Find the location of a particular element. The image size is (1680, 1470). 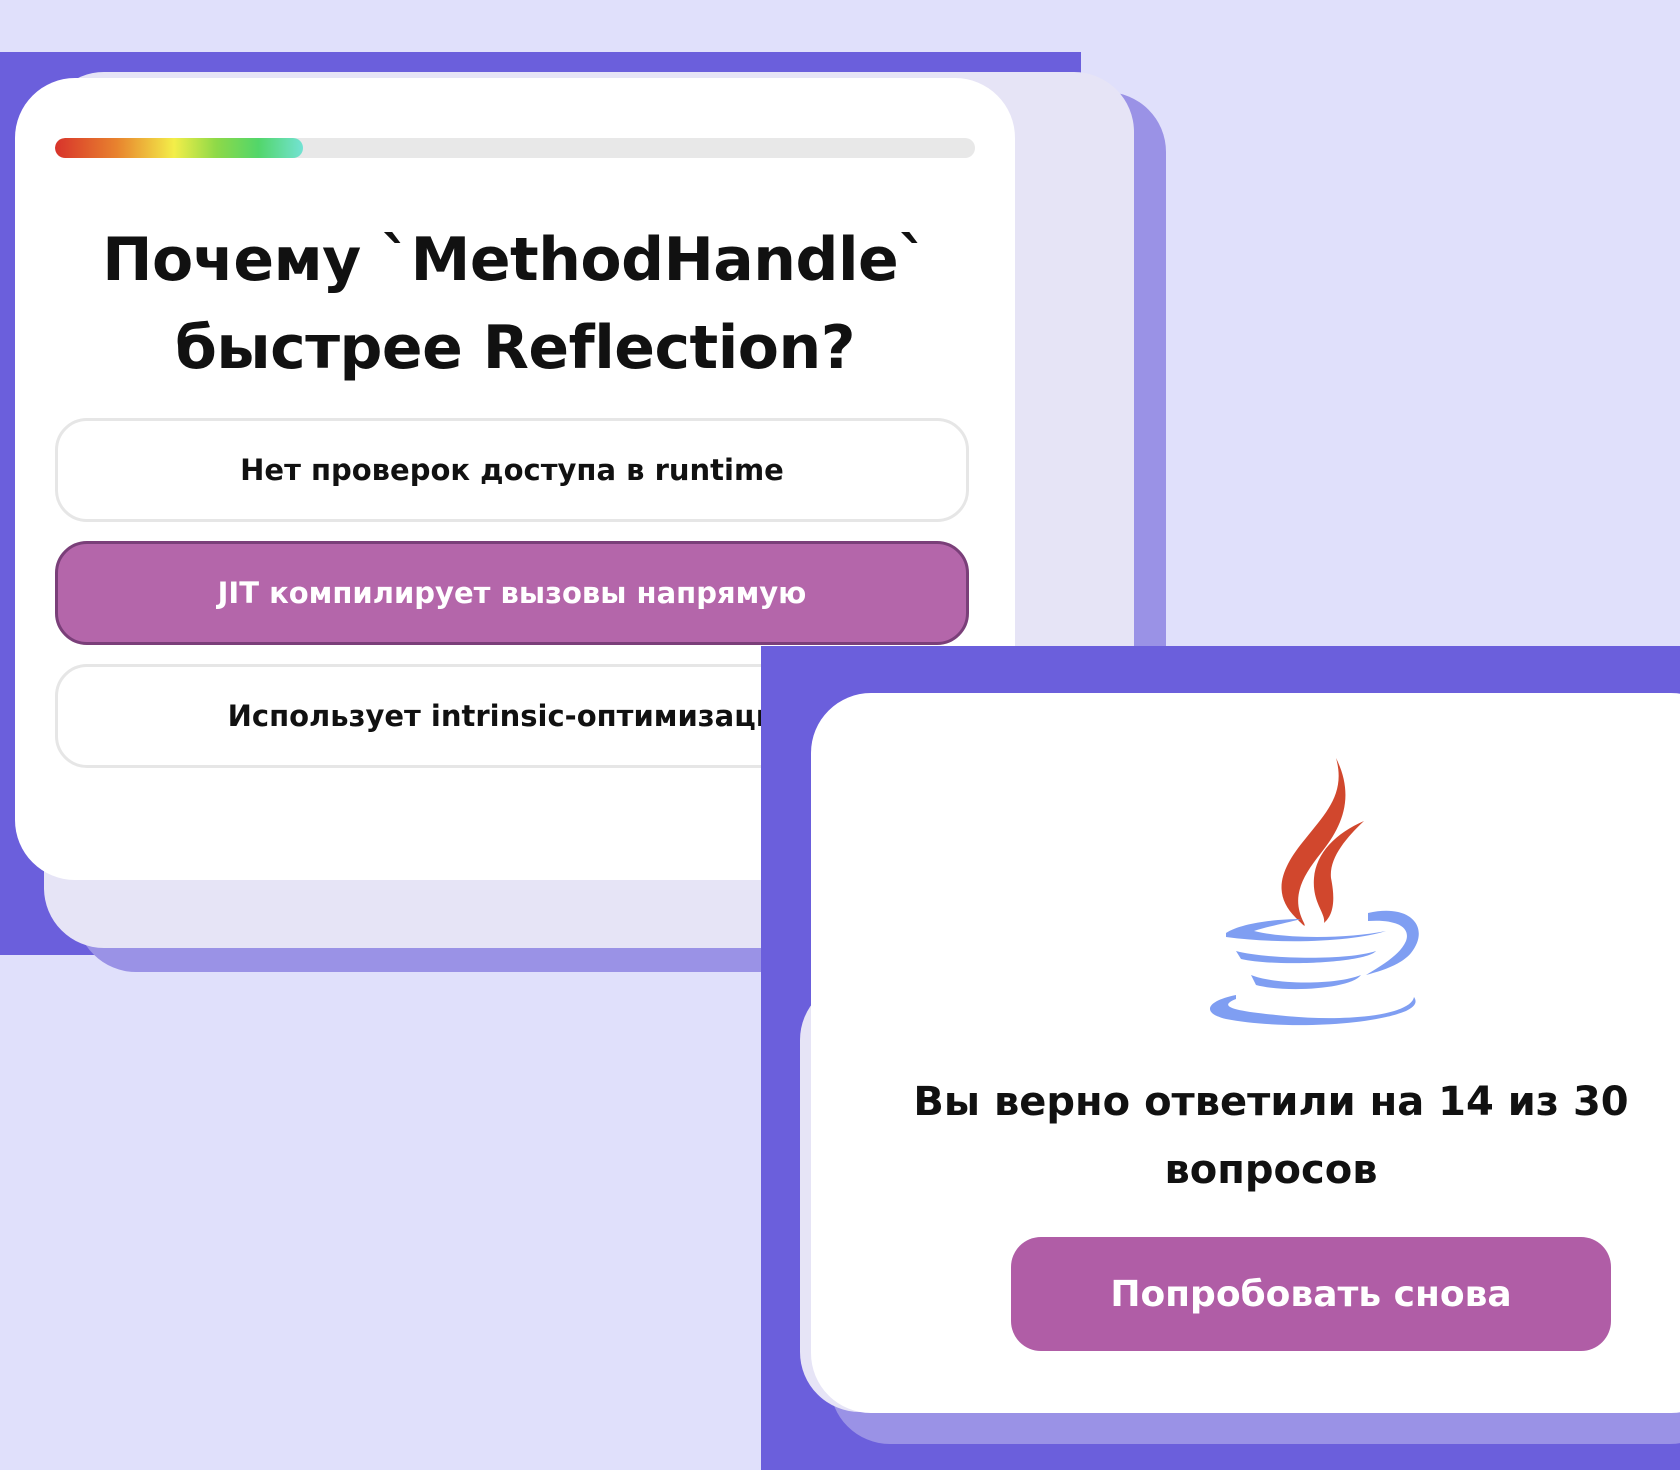

answer-option-1: Нет проверок доступа в runtime is located at coordinates (512, 470).